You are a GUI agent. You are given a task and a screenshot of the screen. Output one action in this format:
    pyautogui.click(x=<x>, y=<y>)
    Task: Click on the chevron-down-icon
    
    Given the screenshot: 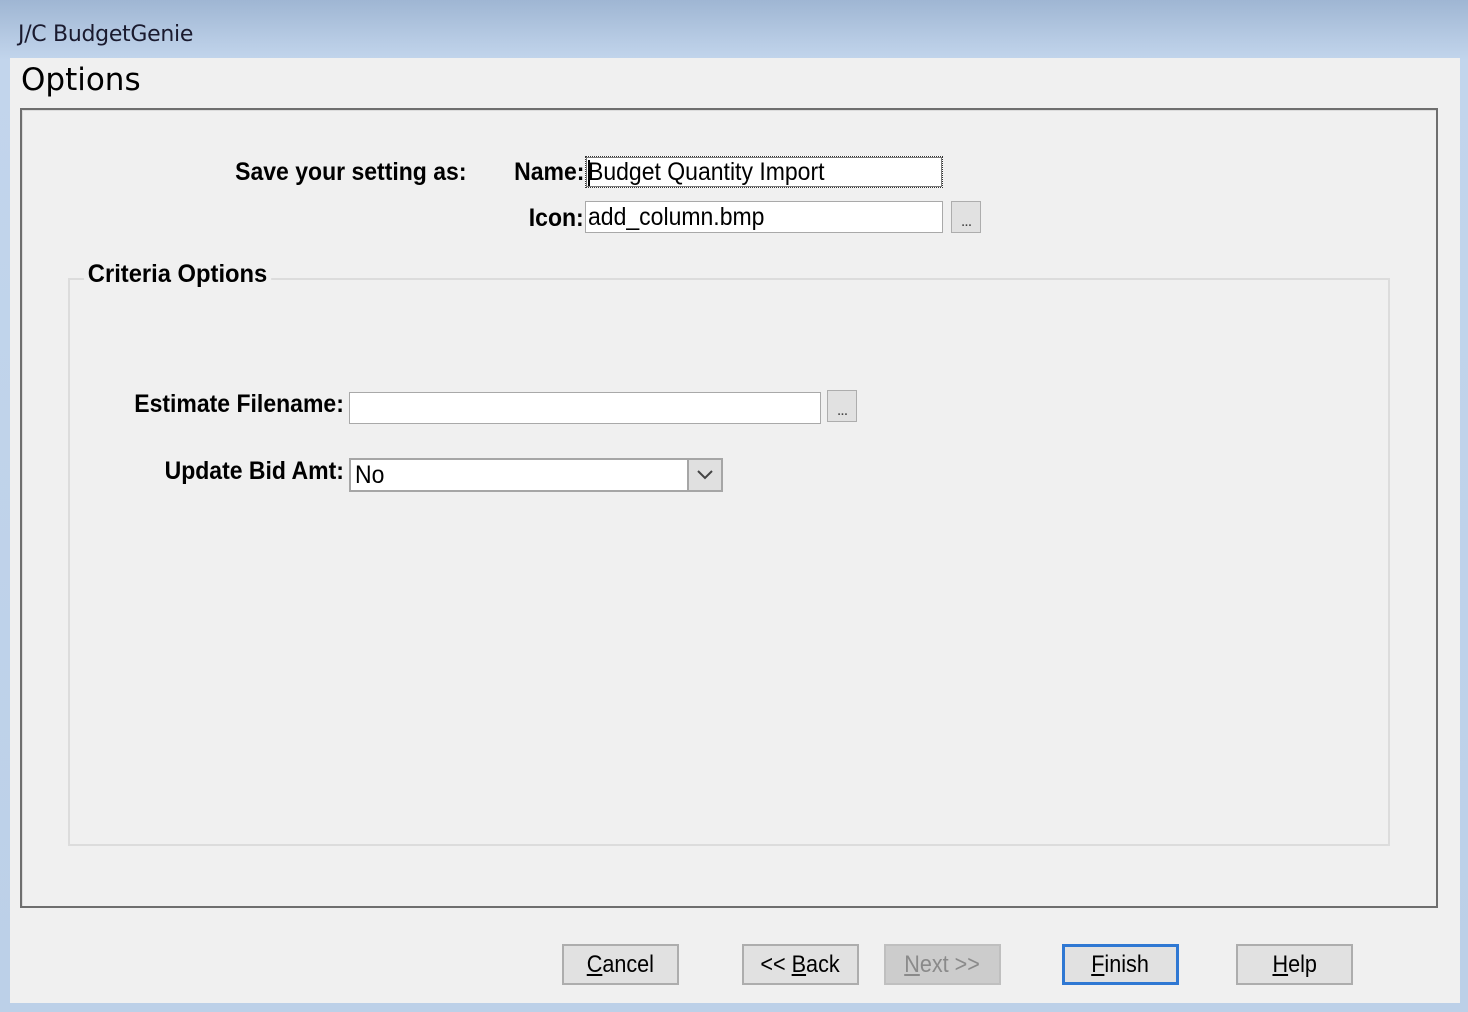 What is the action you would take?
    pyautogui.click(x=705, y=475)
    